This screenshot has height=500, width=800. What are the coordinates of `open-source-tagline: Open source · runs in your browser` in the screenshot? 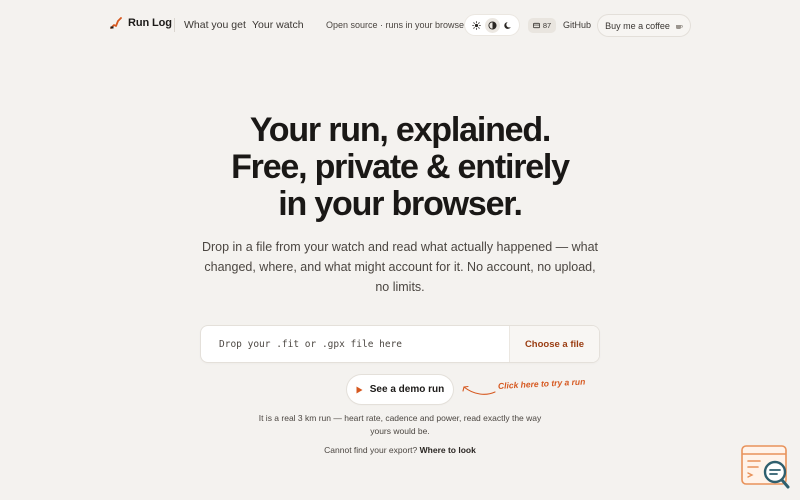 It's located at (397, 25).